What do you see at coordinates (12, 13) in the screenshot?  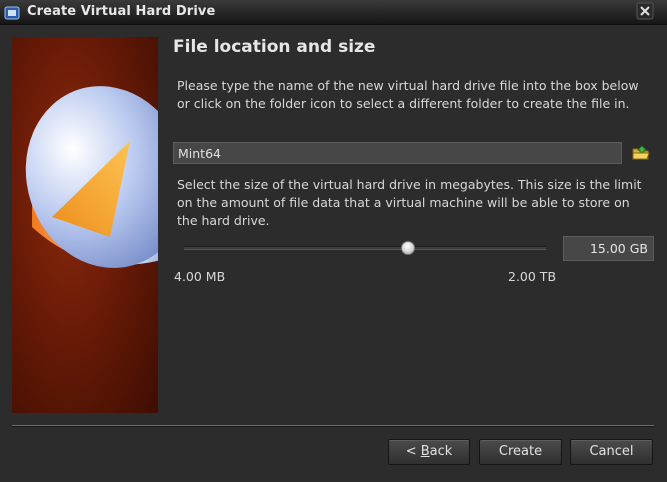 I see `virtualbox-icon` at bounding box center [12, 13].